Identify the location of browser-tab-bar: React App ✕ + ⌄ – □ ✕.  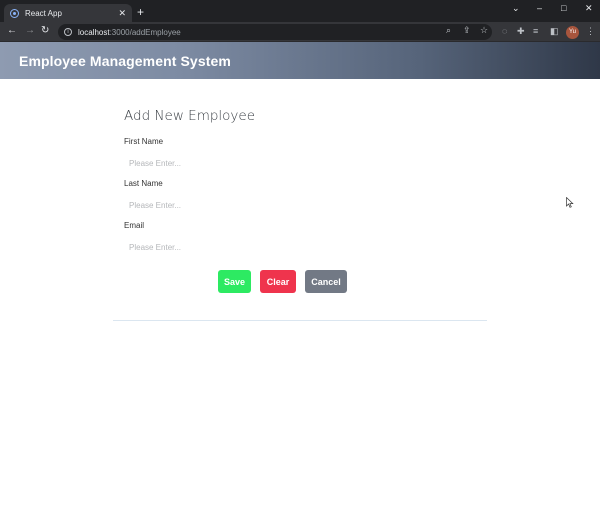
(300, 11).